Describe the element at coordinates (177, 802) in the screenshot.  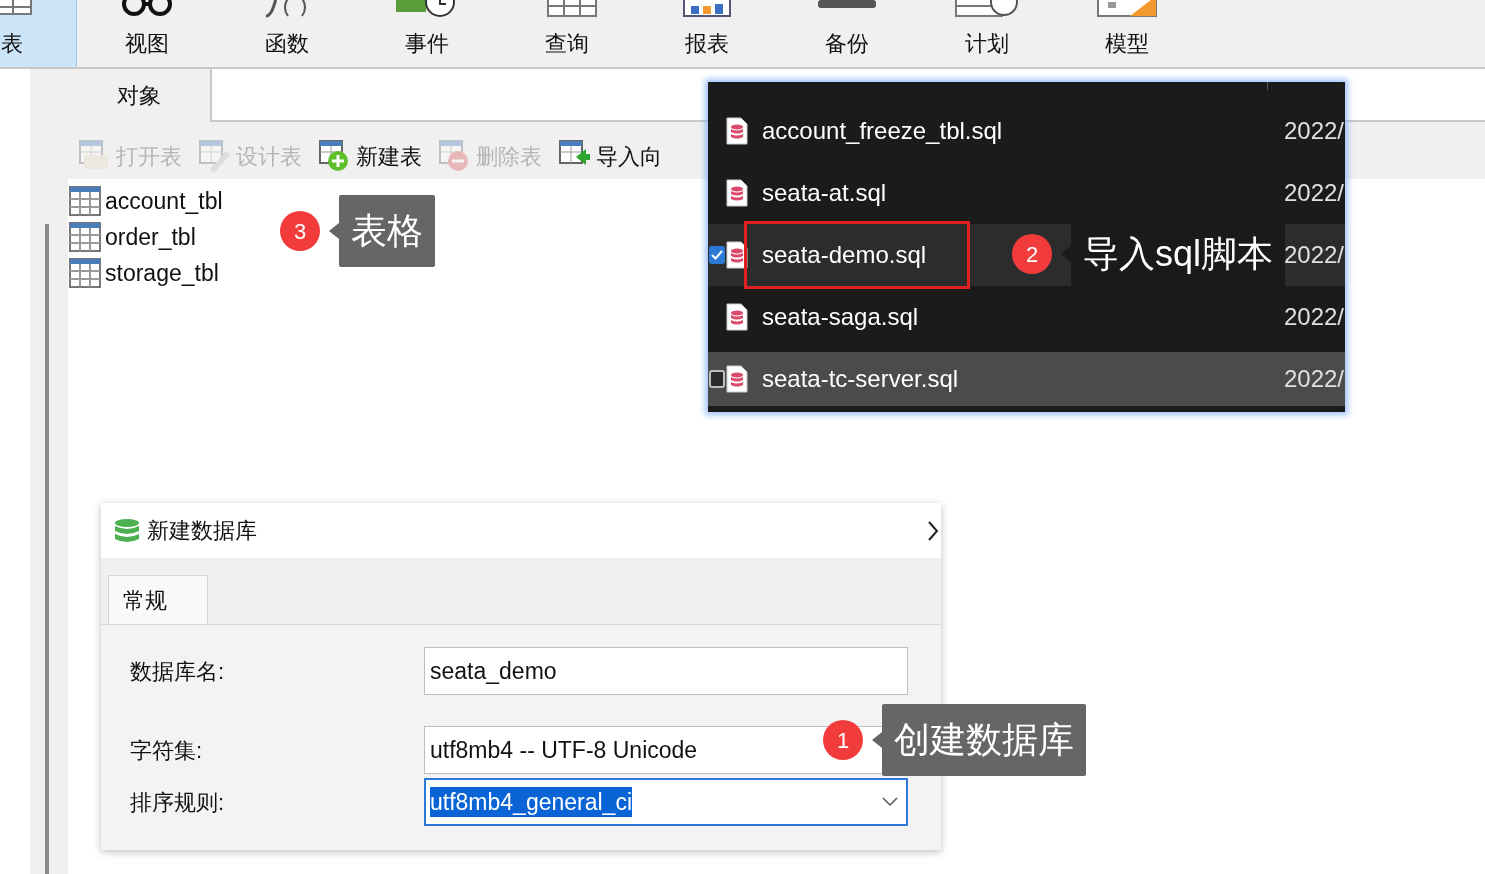
I see `field-label: 排序规则:` at that location.